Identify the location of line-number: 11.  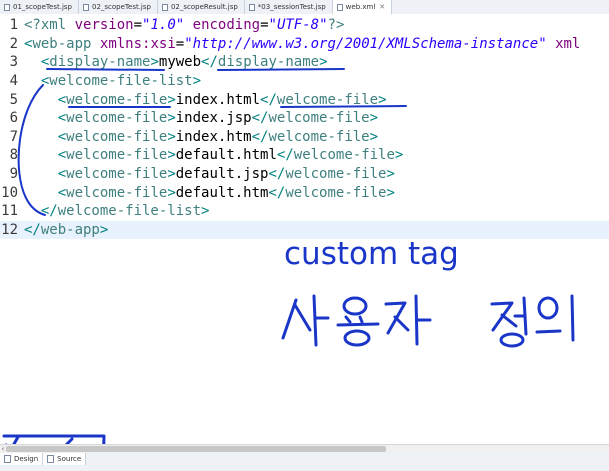
(9, 211).